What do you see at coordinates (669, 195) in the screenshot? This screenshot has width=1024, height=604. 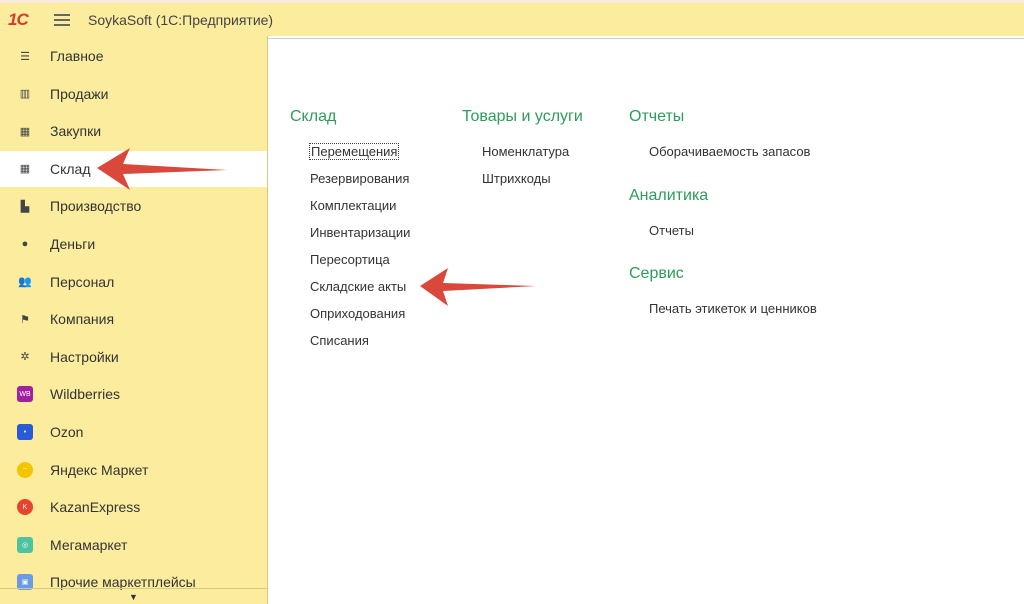 I see `section-title-analytics: Аналитика` at bounding box center [669, 195].